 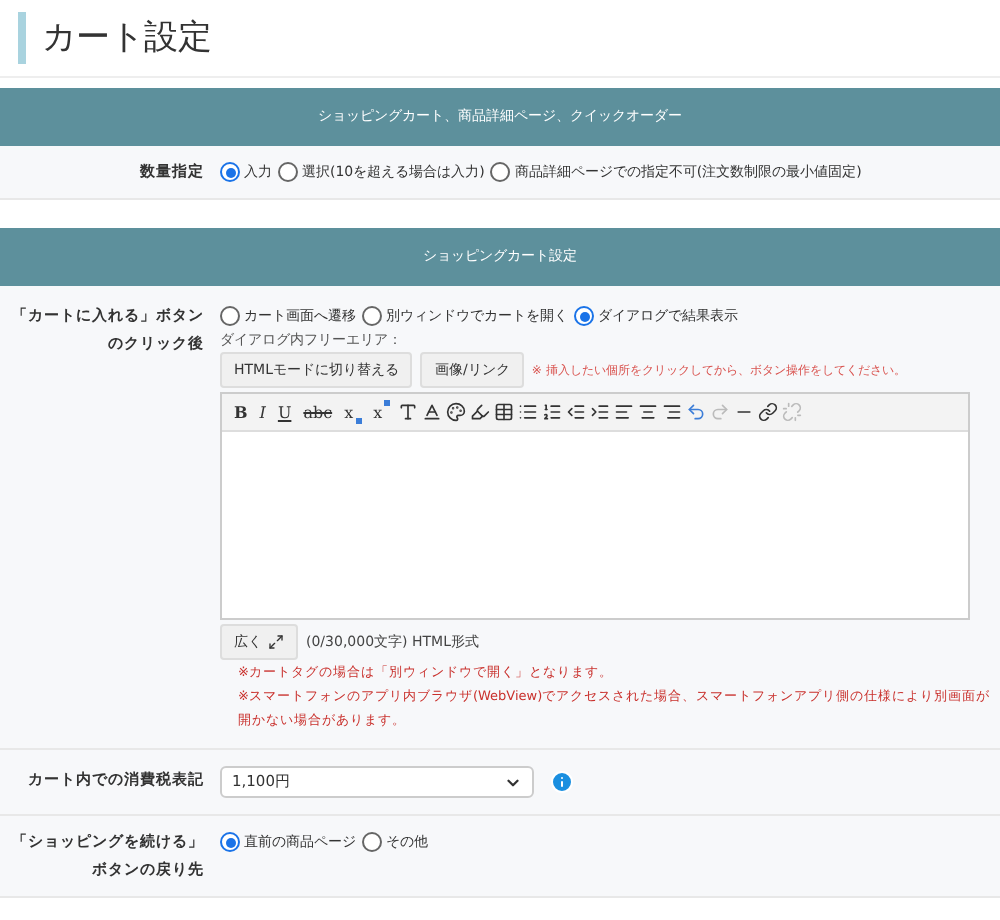 What do you see at coordinates (241, 412) in the screenshot?
I see `bold-button: B` at bounding box center [241, 412].